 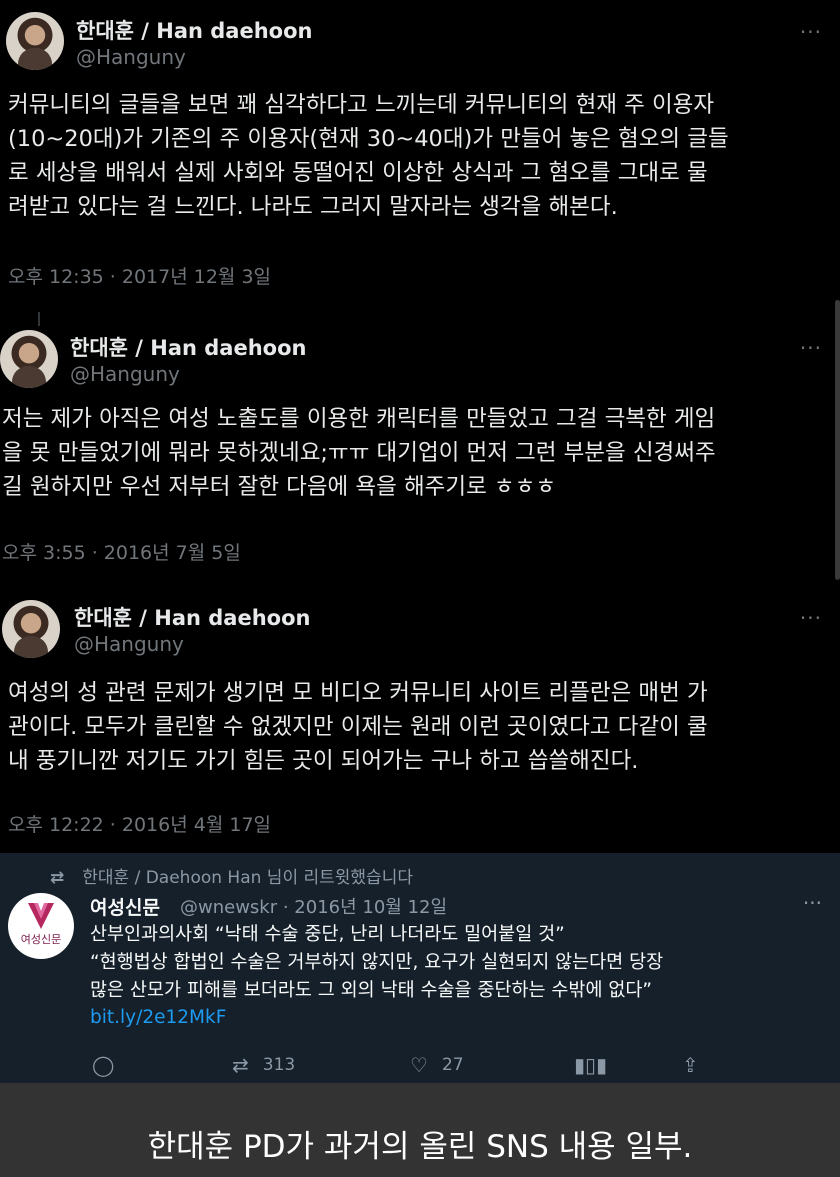 I want to click on thread-connector, so click(x=39, y=319).